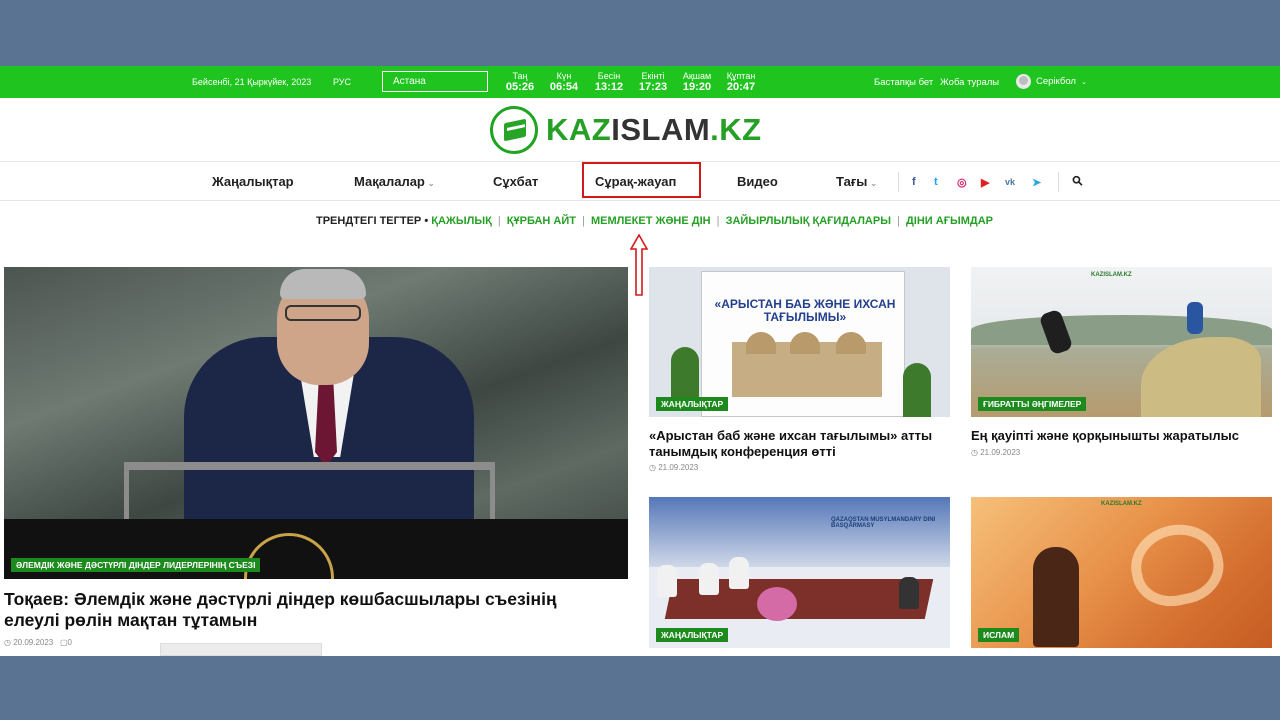 The image size is (1280, 720). What do you see at coordinates (651, 221) in the screenshot?
I see `tag-link: МЕМЛЕКЕТ ЖӘНЕ ДІН` at bounding box center [651, 221].